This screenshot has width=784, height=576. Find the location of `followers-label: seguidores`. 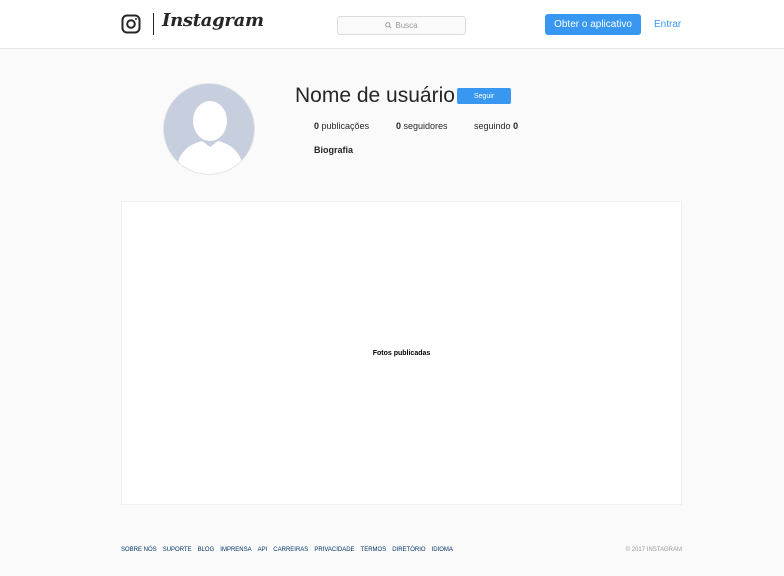

followers-label: seguidores is located at coordinates (425, 126).